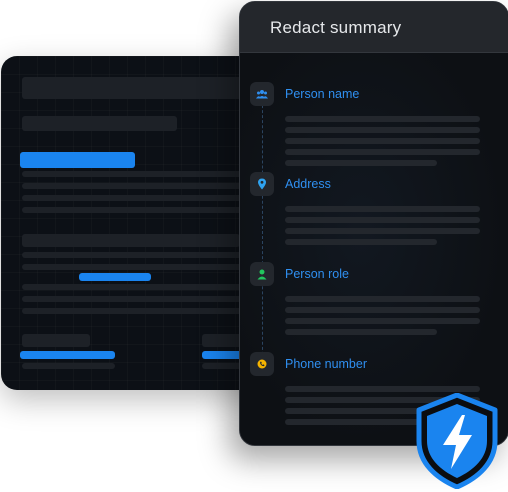 The height and width of the screenshot is (492, 508). What do you see at coordinates (326, 364) in the screenshot?
I see `section-label: Phone number` at bounding box center [326, 364].